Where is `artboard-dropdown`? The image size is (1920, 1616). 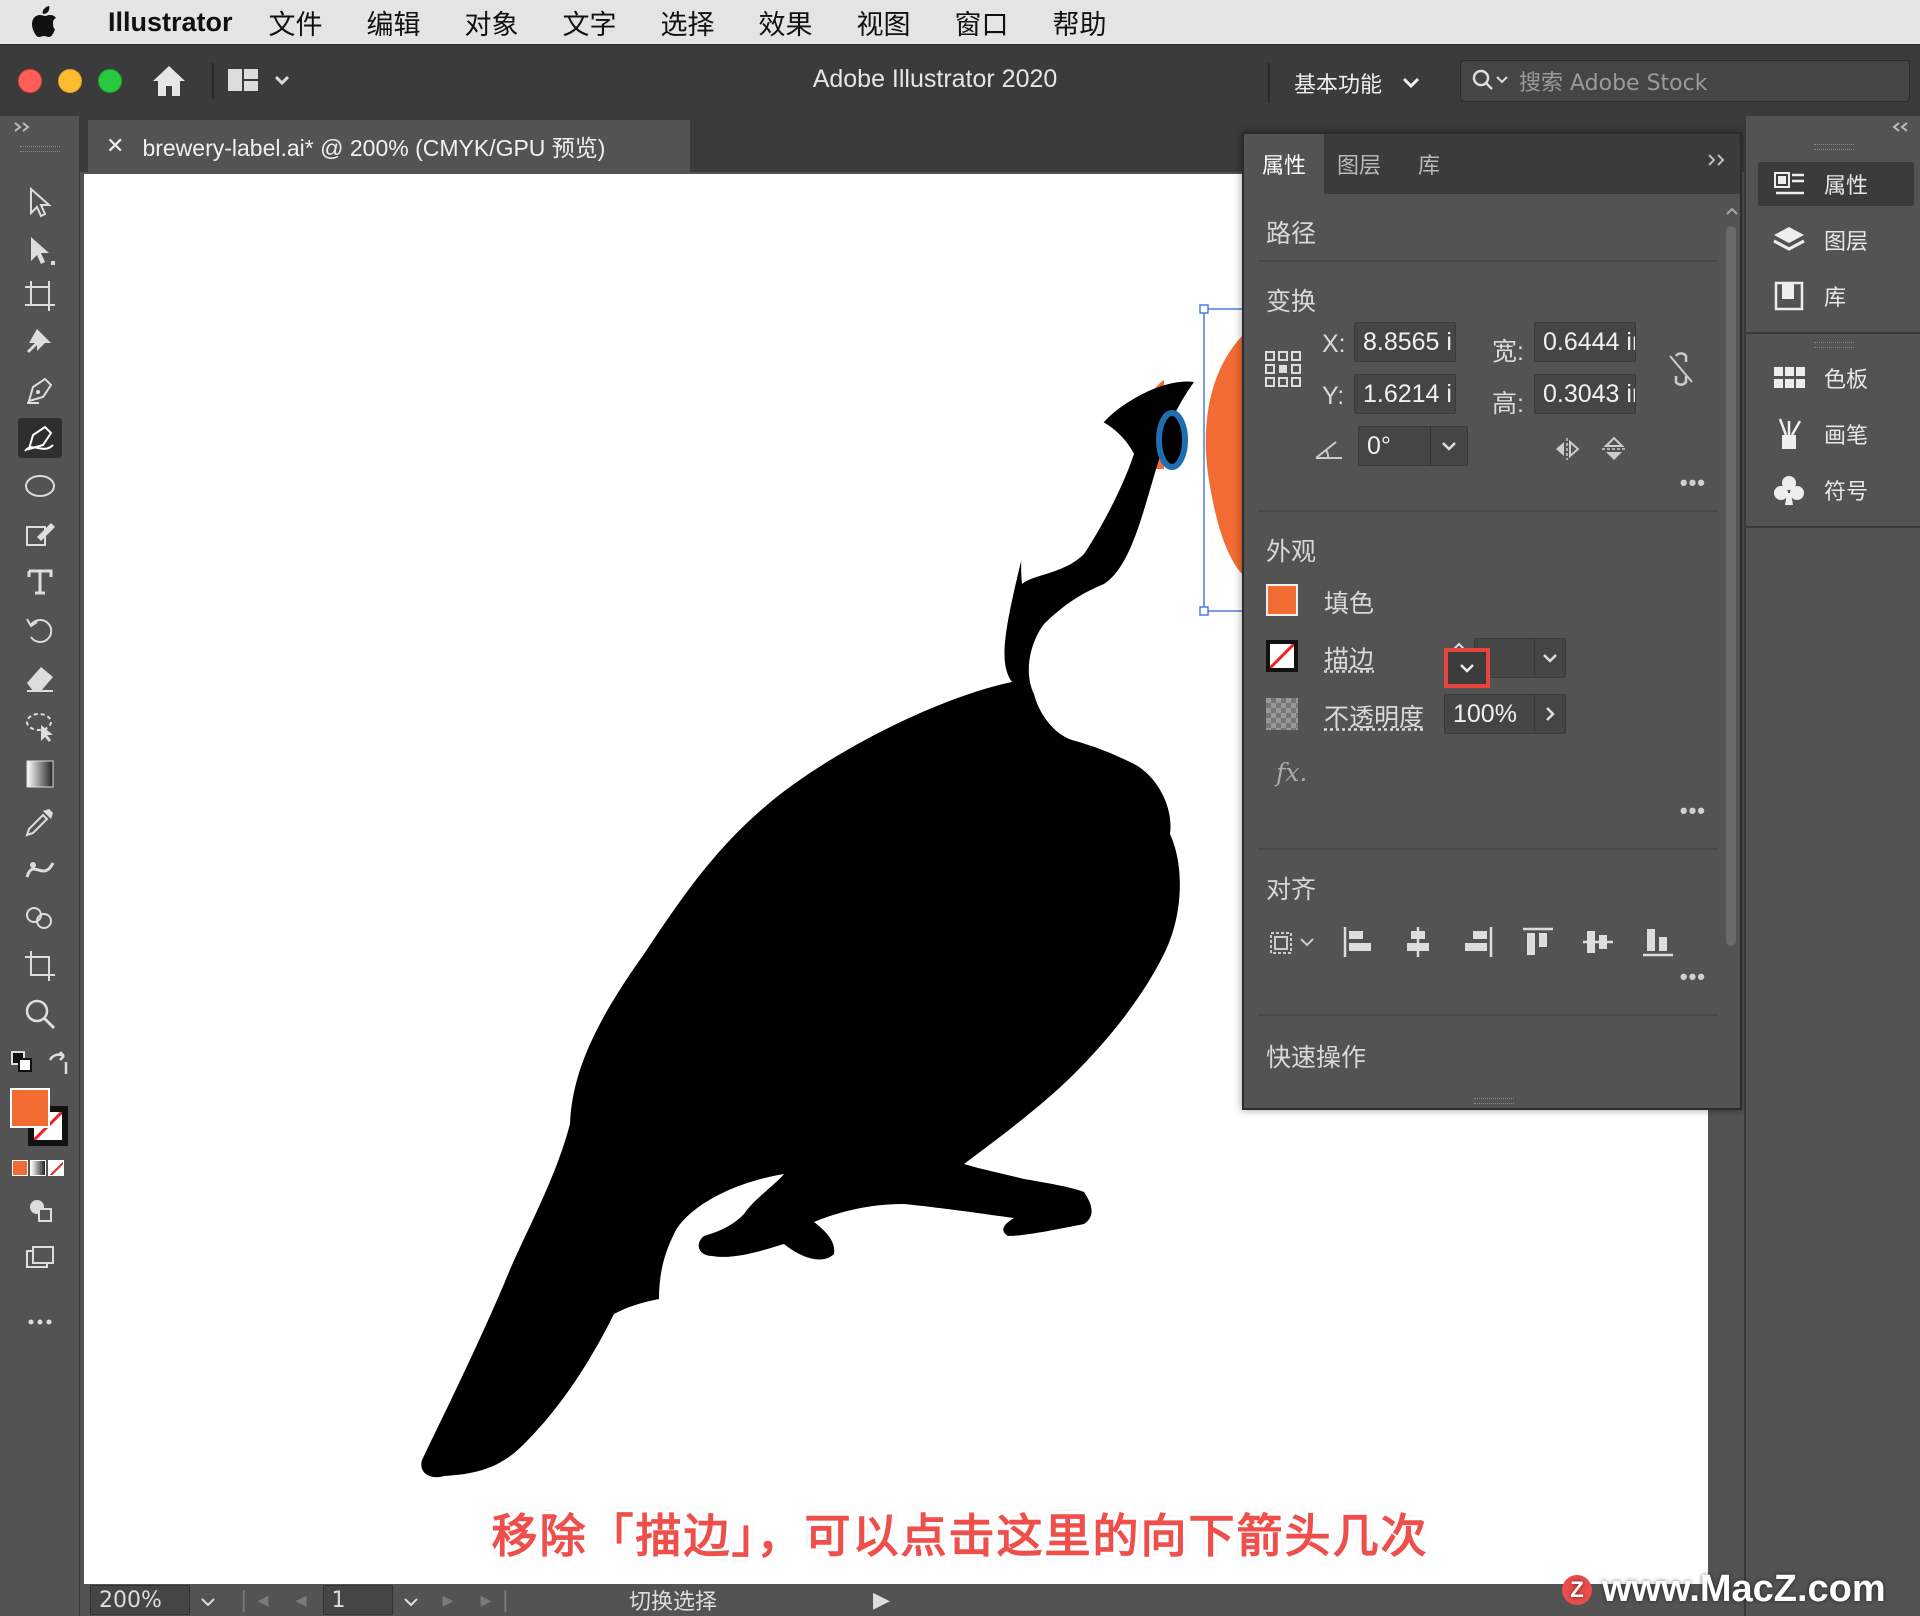
artboard-dropdown is located at coordinates (411, 1600).